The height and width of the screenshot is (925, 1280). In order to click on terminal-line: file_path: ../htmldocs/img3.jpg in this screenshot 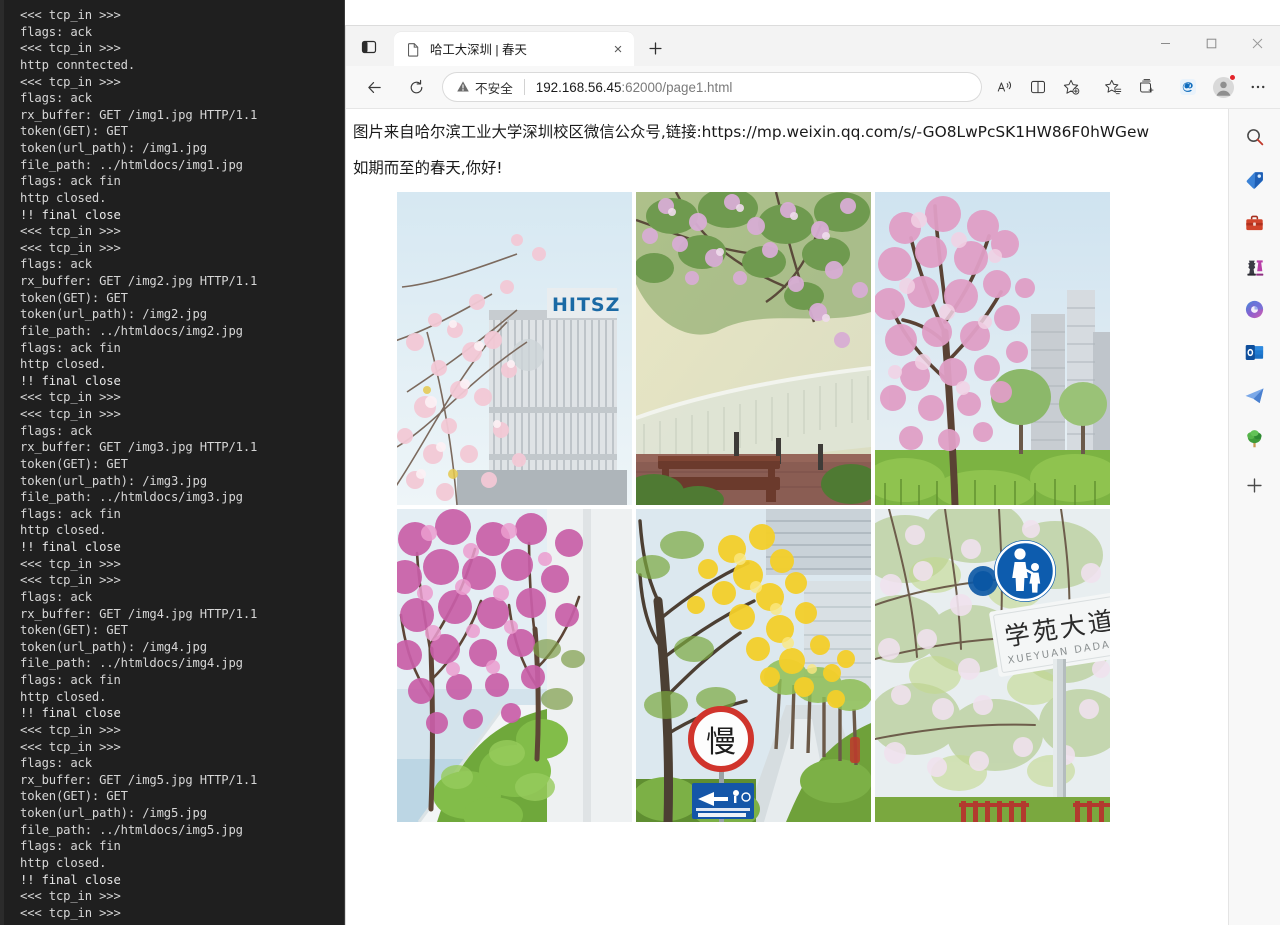, I will do `click(131, 497)`.